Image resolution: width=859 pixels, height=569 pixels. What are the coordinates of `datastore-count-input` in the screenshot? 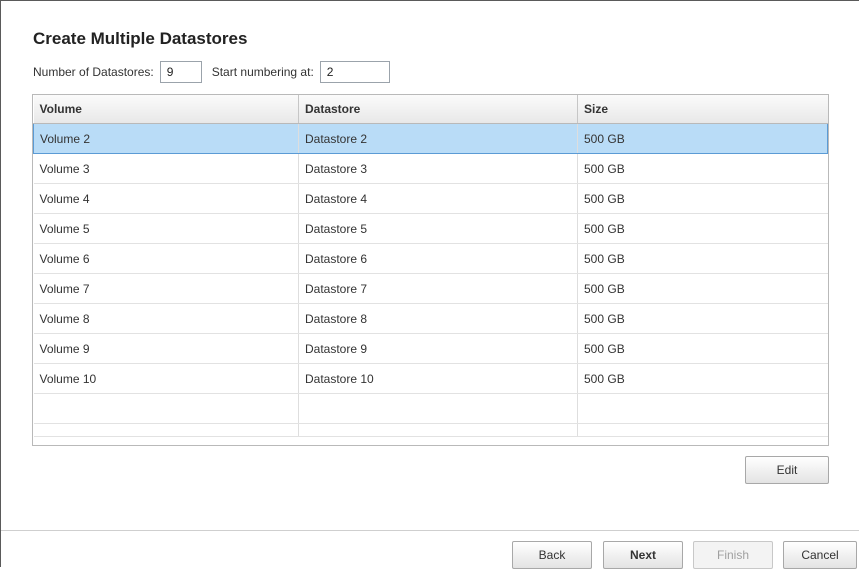 It's located at (180, 72).